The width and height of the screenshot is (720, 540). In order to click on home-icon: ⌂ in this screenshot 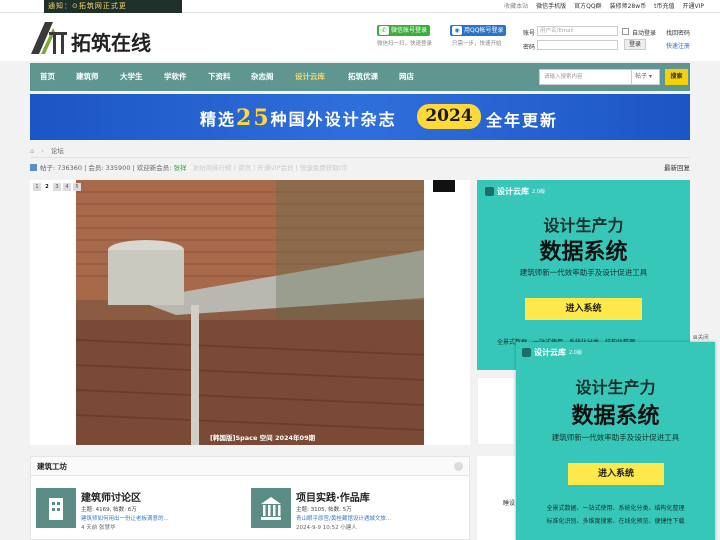, I will do `click(32, 151)`.